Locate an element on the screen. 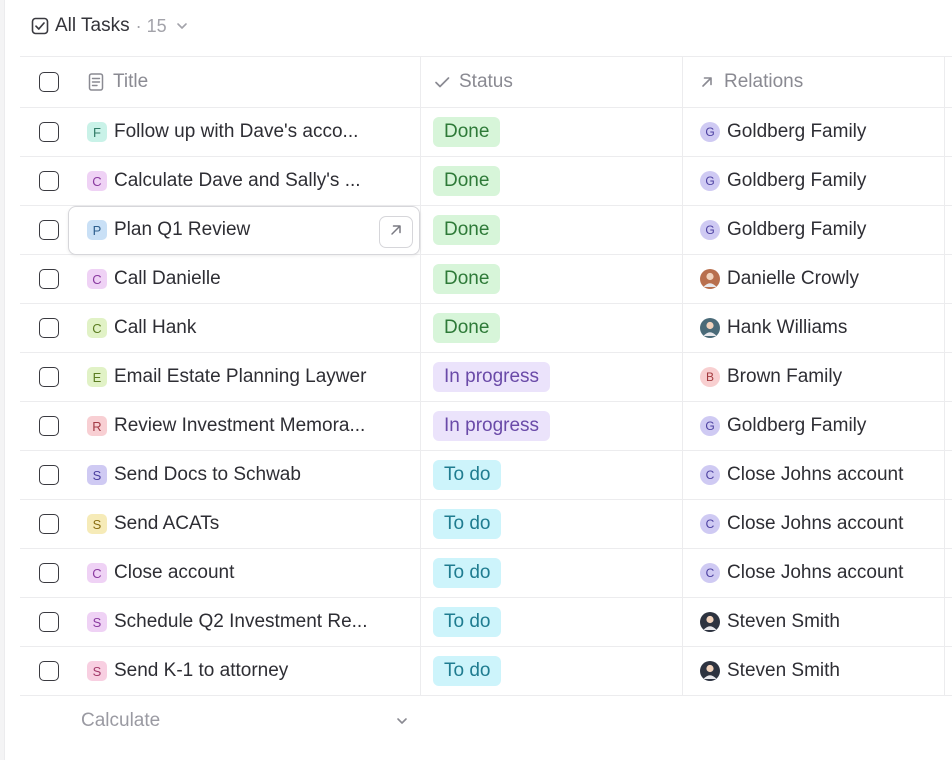 This screenshot has width=952, height=760. task-title: Call Hank is located at coordinates (155, 328).